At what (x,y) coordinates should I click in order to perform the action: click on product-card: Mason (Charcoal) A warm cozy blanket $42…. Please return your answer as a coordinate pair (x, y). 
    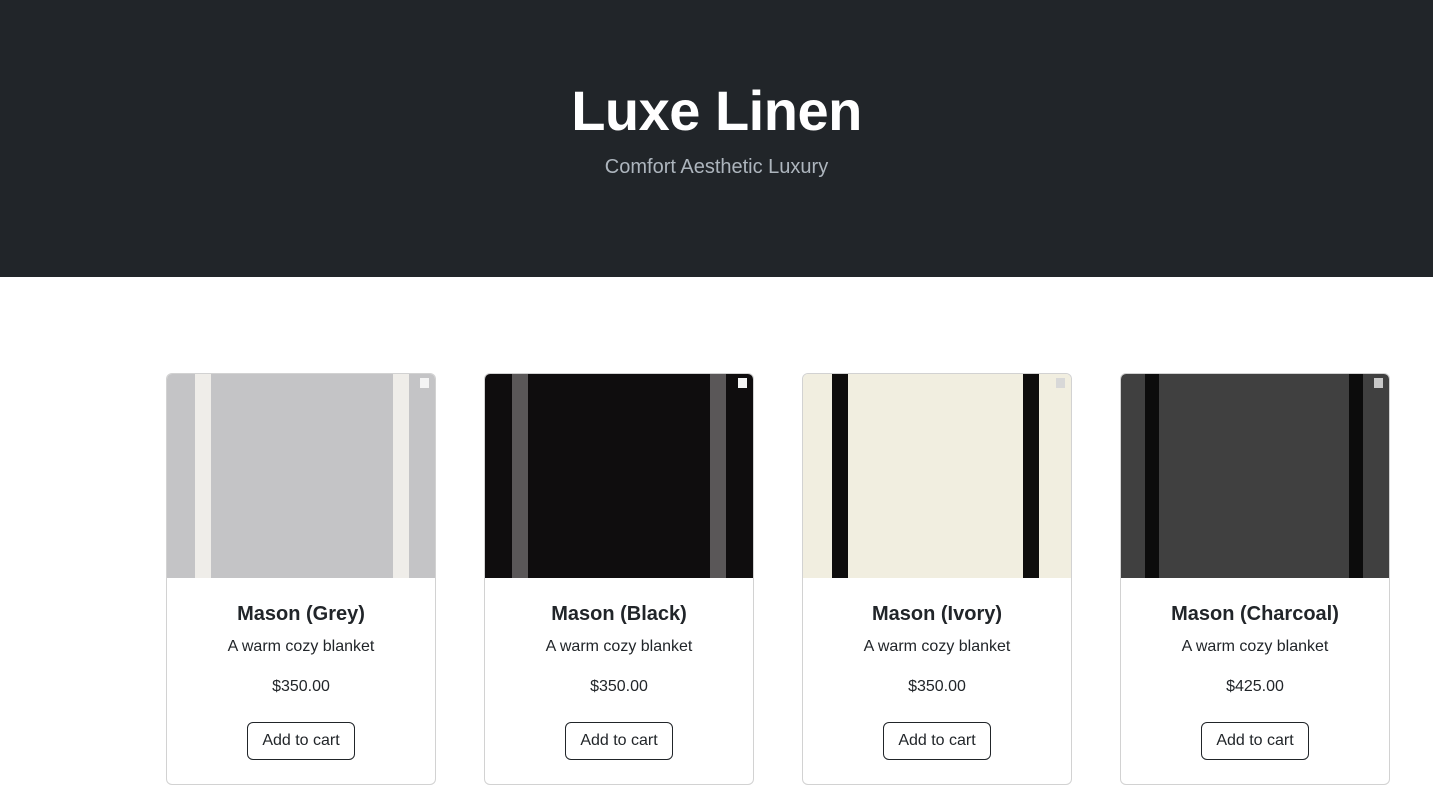
    Looking at the image, I should click on (1255, 579).